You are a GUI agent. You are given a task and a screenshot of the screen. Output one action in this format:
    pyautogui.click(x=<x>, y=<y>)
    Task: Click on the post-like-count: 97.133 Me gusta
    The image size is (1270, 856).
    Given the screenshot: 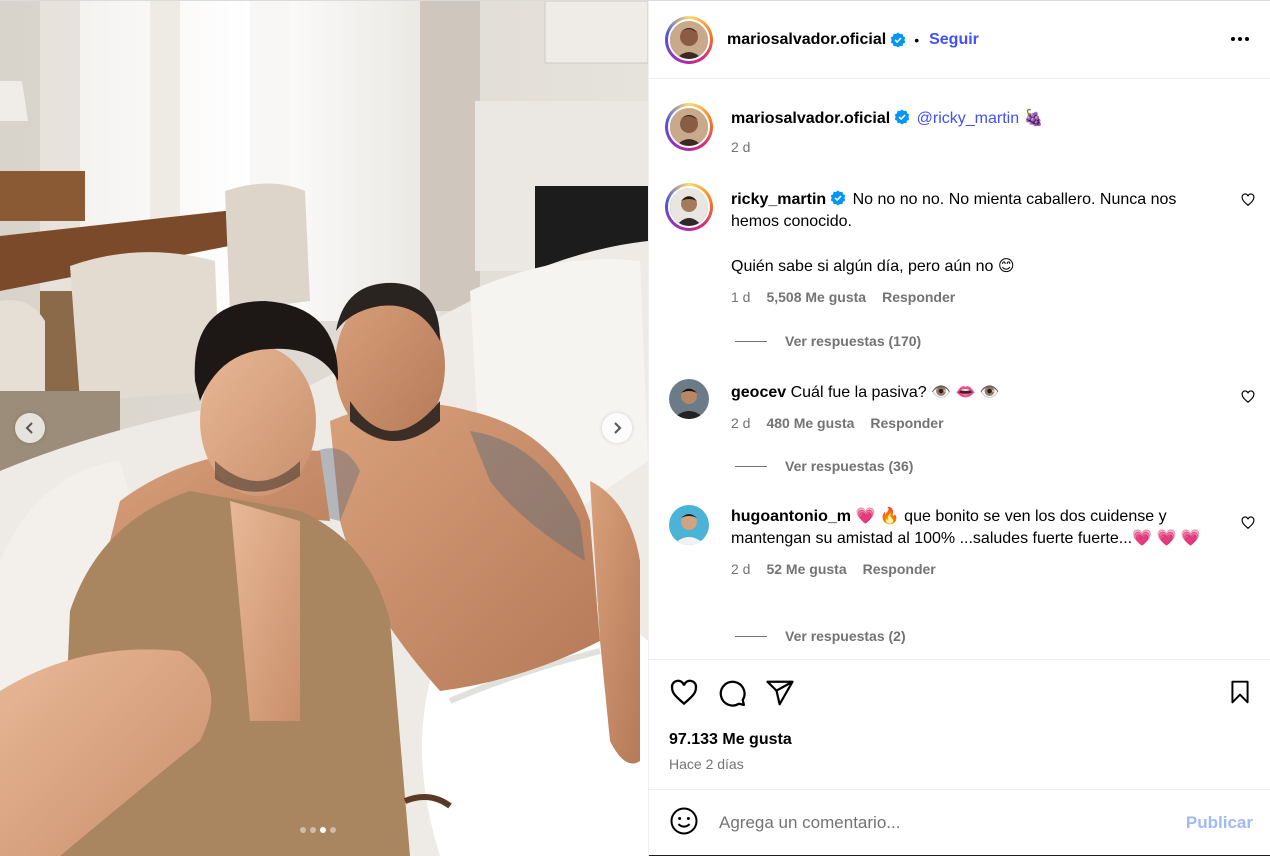 What is the action you would take?
    pyautogui.click(x=730, y=740)
    